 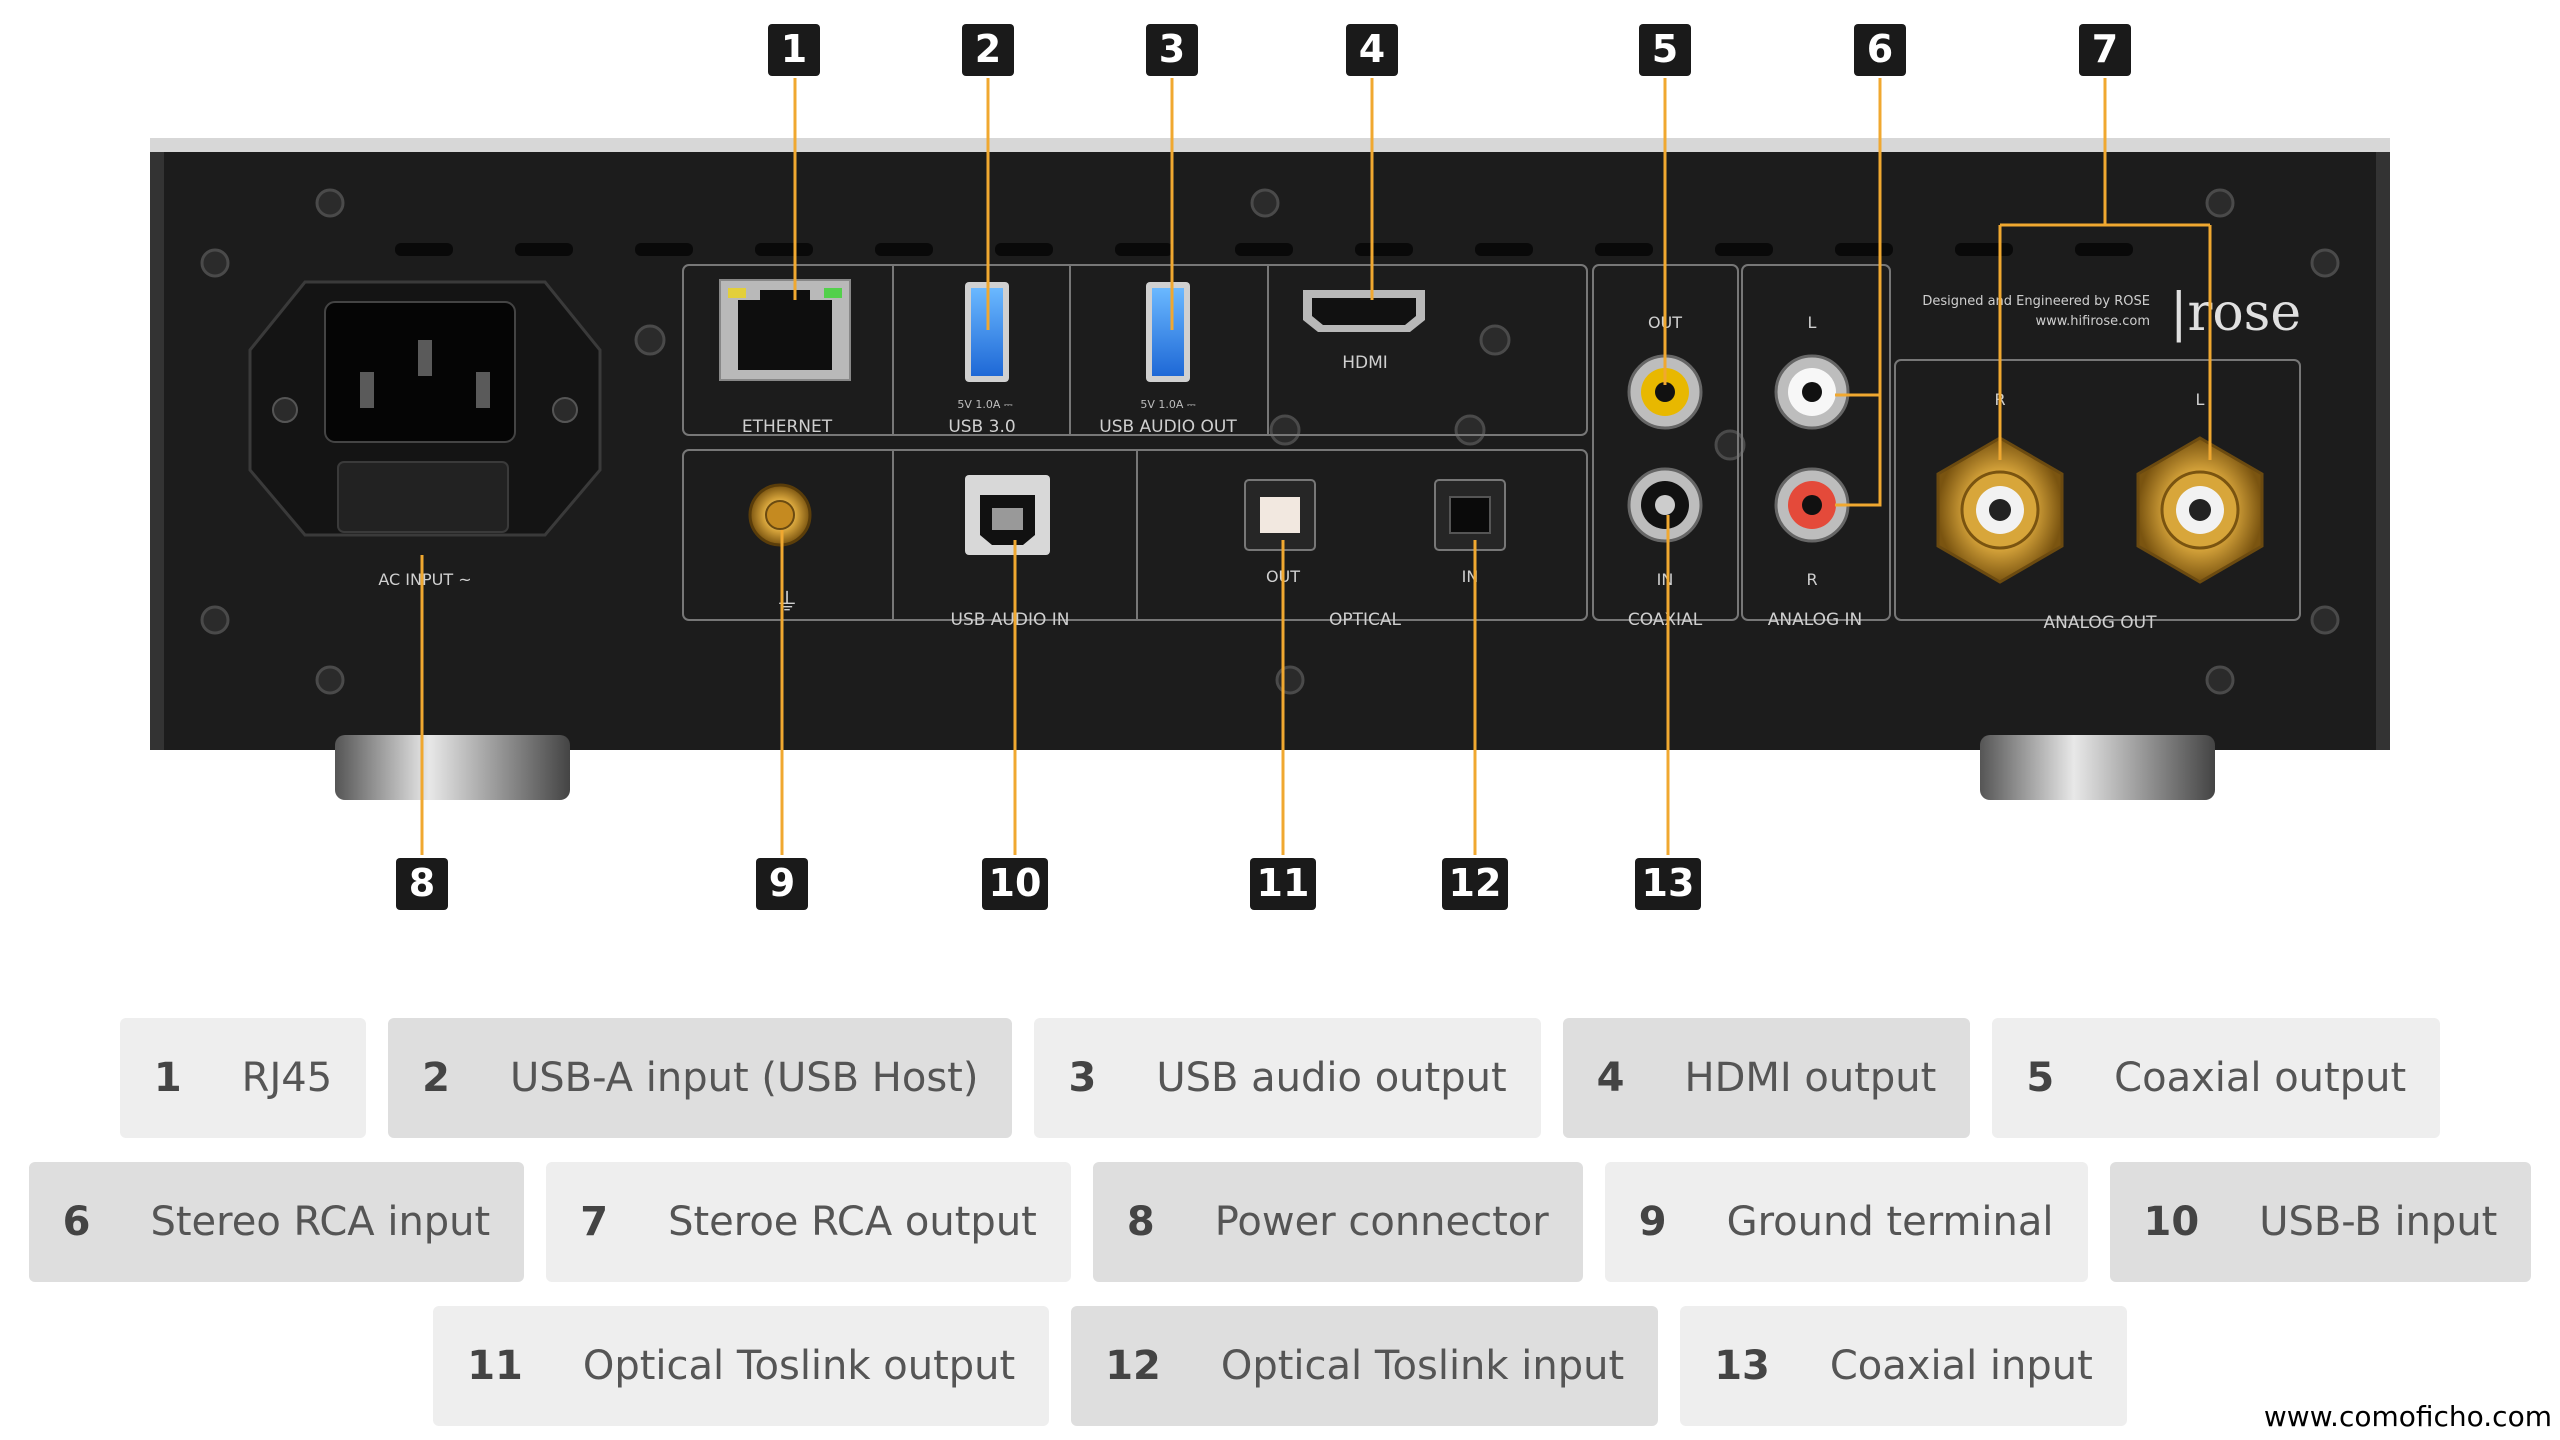 I want to click on usb-audio-out-label: USB AUDIO OUT, so click(x=1168, y=427).